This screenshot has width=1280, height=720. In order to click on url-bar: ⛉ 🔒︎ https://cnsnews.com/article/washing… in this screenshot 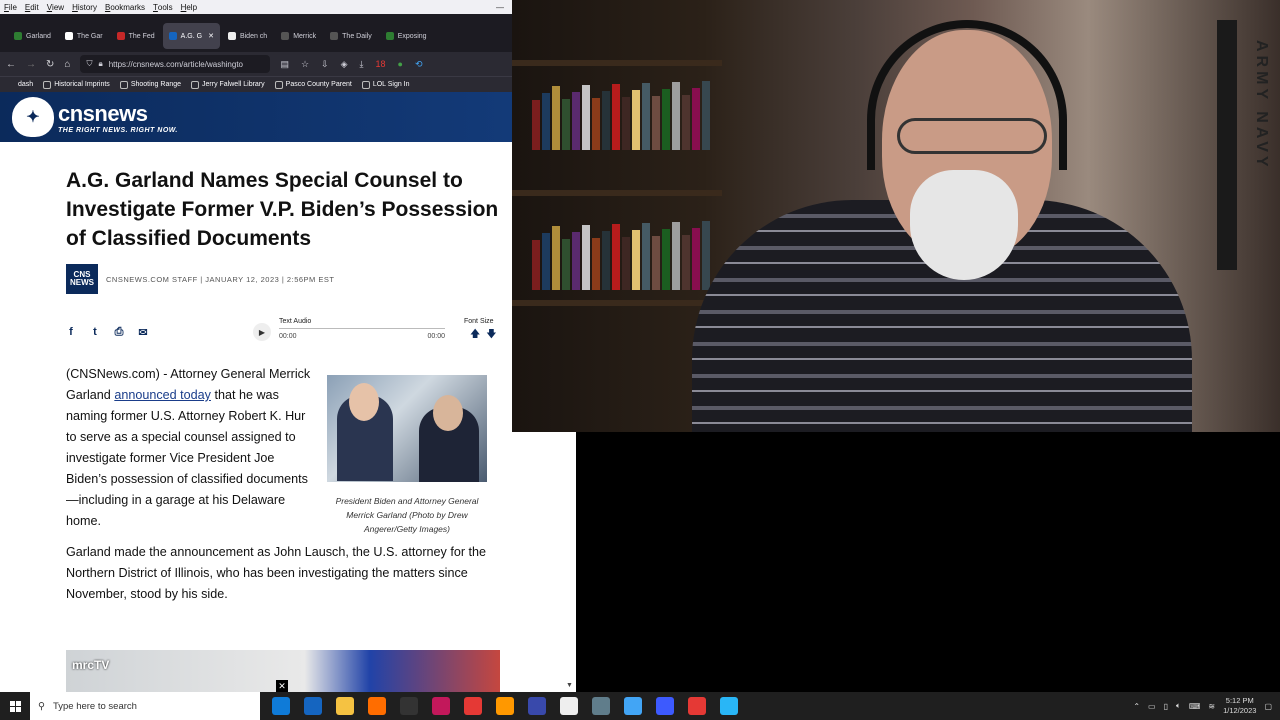, I will do `click(175, 64)`.